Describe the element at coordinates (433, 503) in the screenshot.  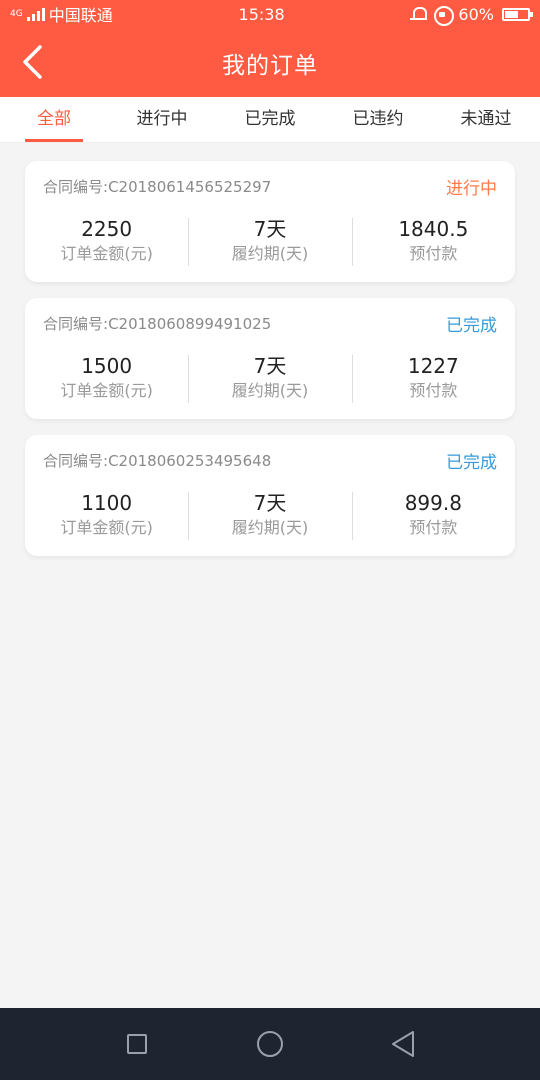
I see `prepay-value: 899.8` at that location.